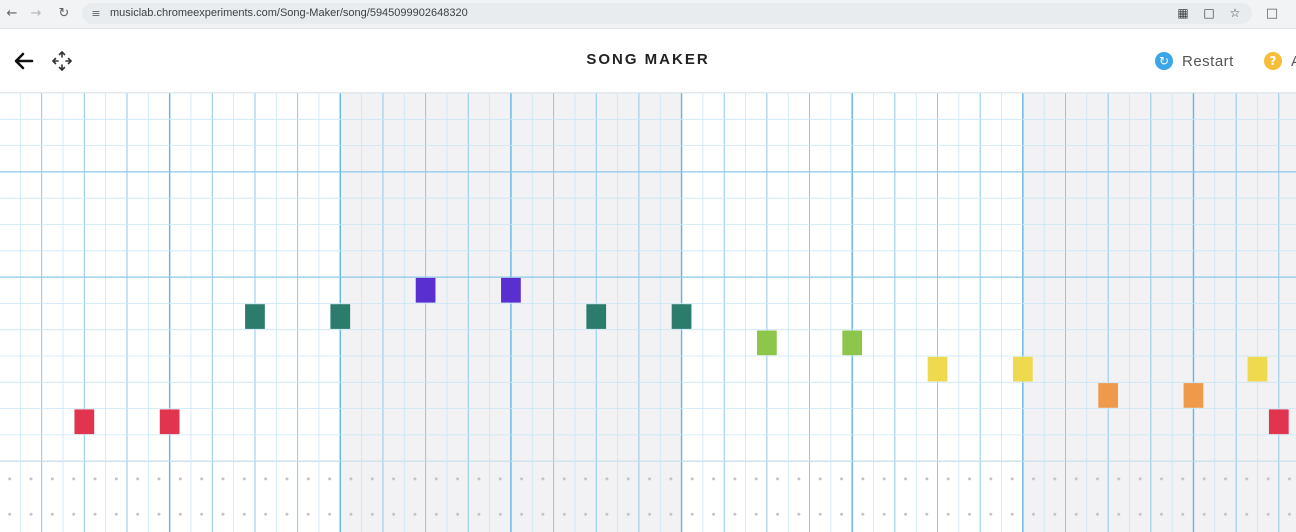 This screenshot has width=1296, height=532. I want to click on extensions-icon: □, so click(1272, 14).